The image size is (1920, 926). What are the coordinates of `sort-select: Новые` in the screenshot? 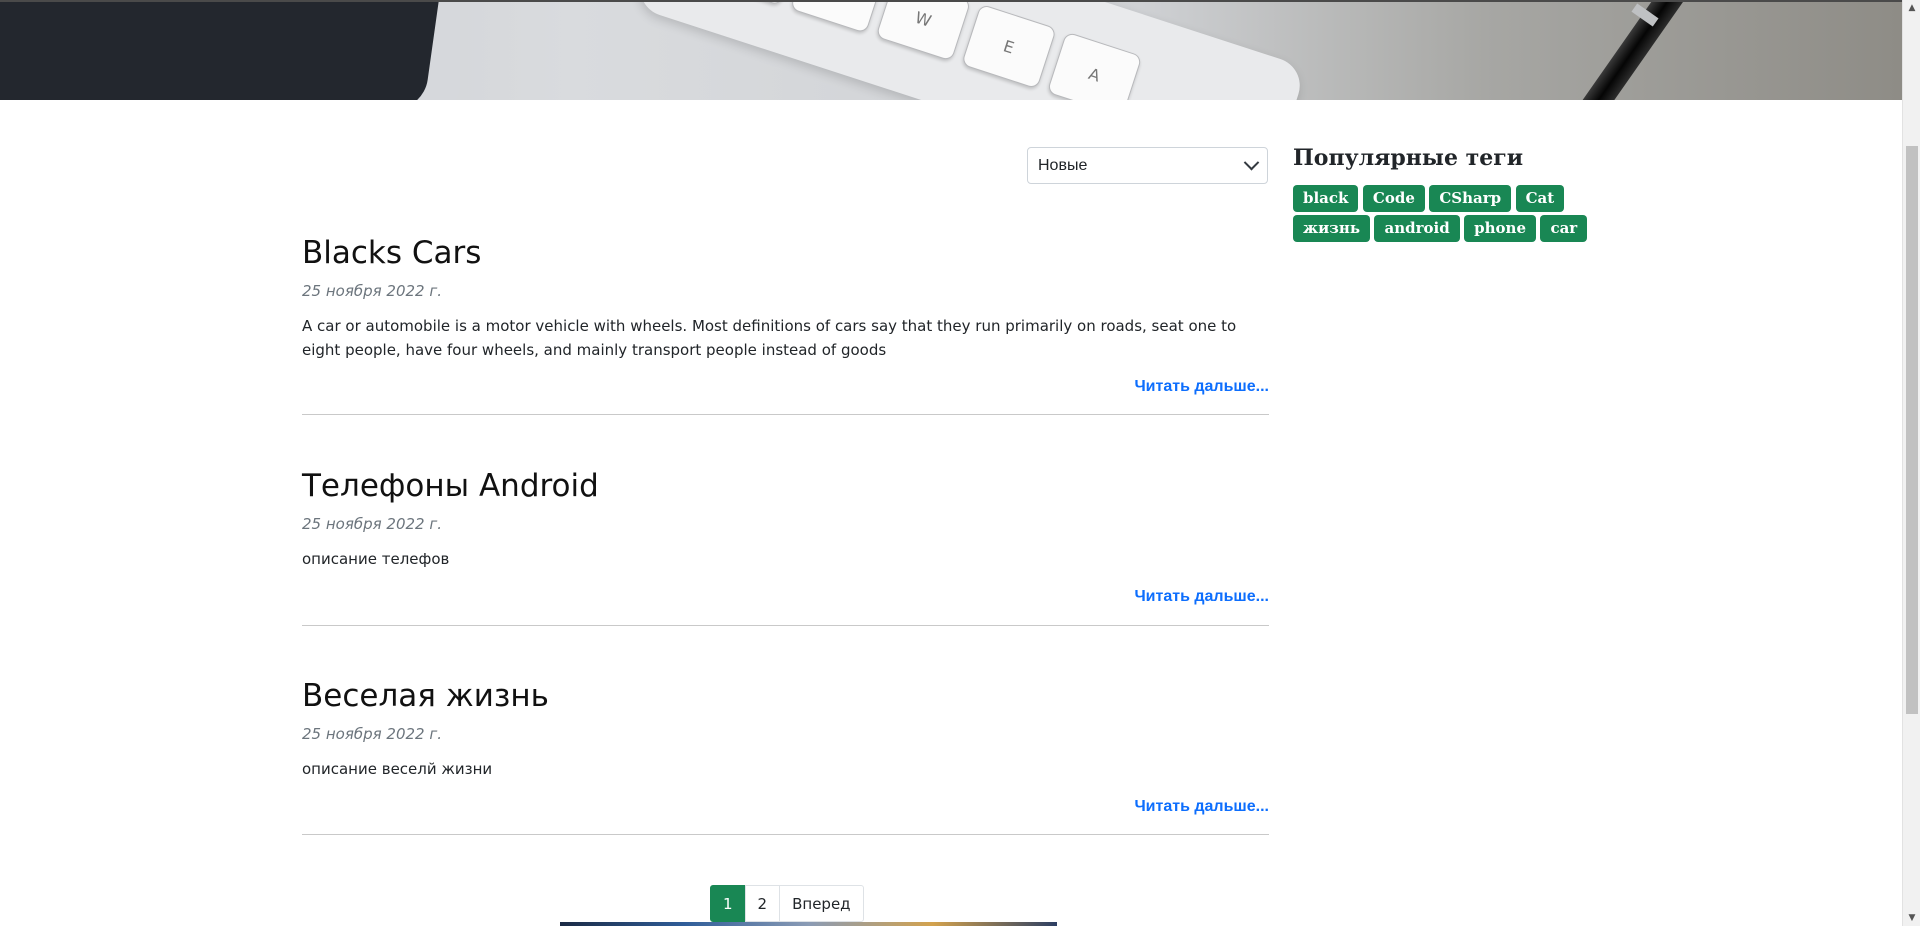 It's located at (1147, 165).